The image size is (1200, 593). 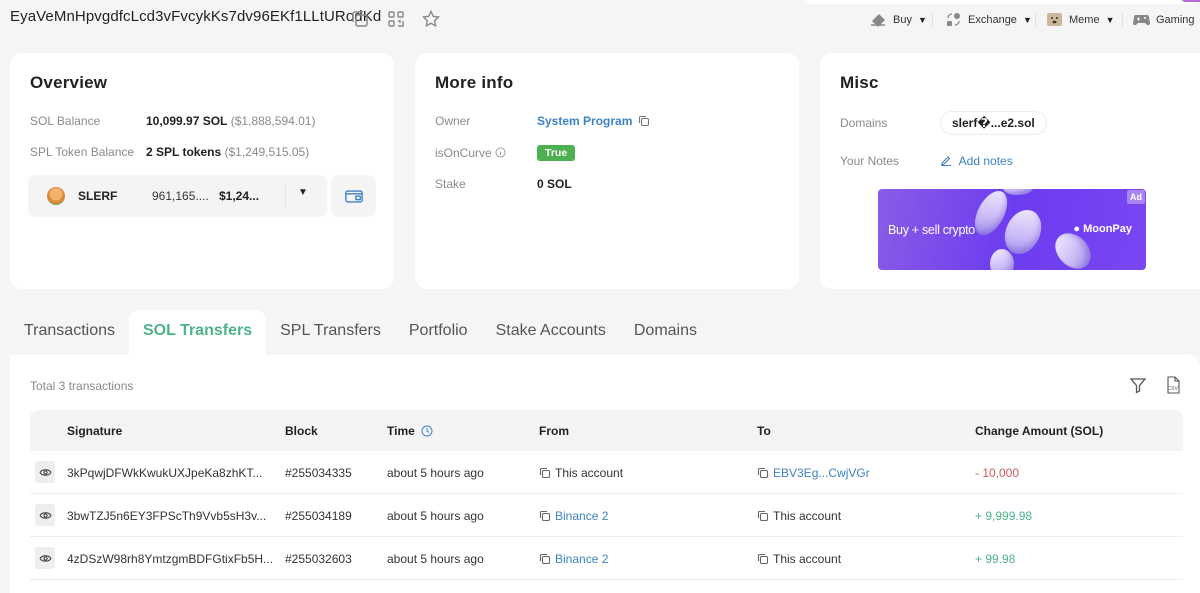 I want to click on oncurve-badge: True, so click(x=556, y=153).